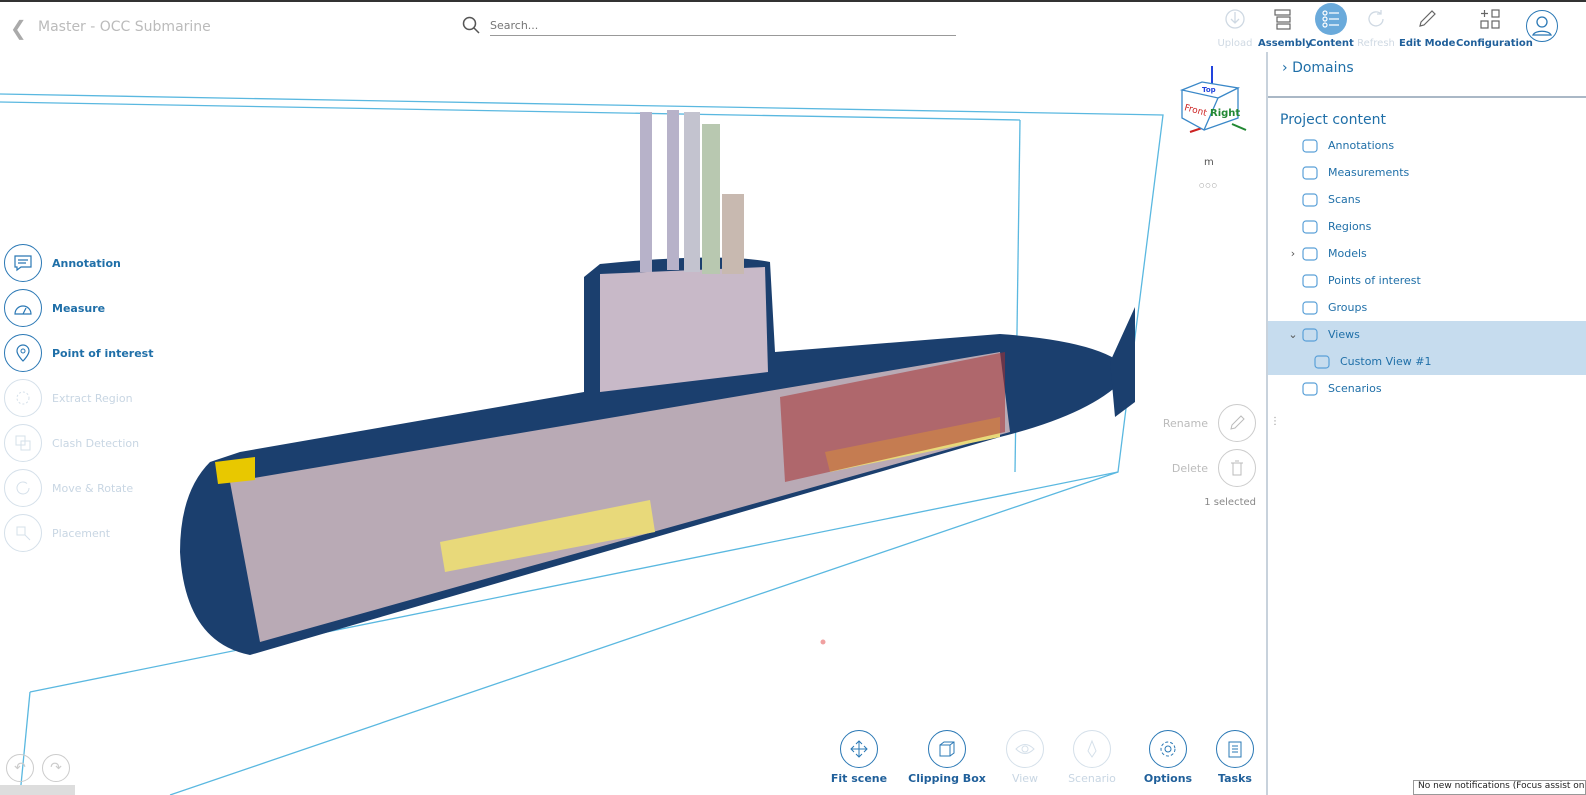  I want to click on fit-scene-icon, so click(859, 749).